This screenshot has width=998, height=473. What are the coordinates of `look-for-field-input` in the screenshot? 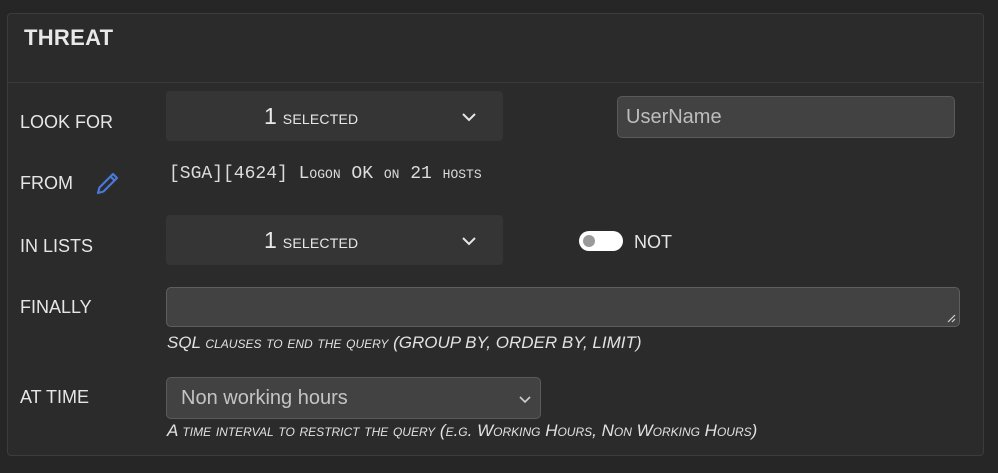 It's located at (786, 117).